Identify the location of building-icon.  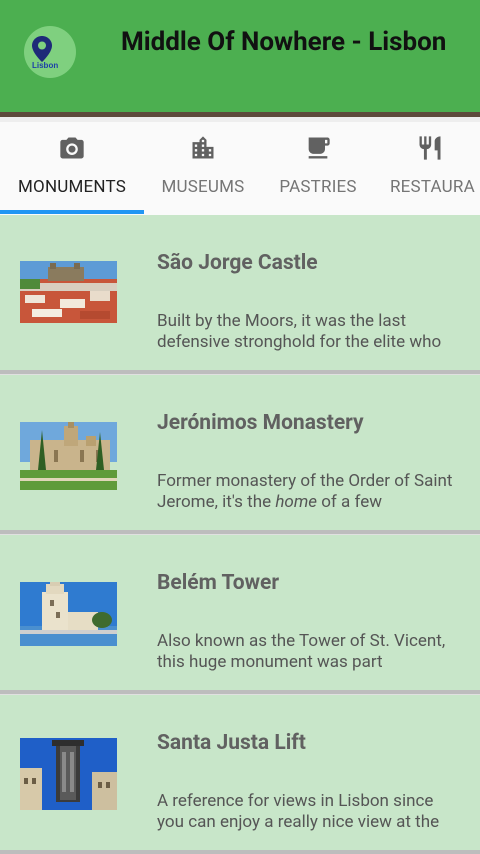
(203, 147).